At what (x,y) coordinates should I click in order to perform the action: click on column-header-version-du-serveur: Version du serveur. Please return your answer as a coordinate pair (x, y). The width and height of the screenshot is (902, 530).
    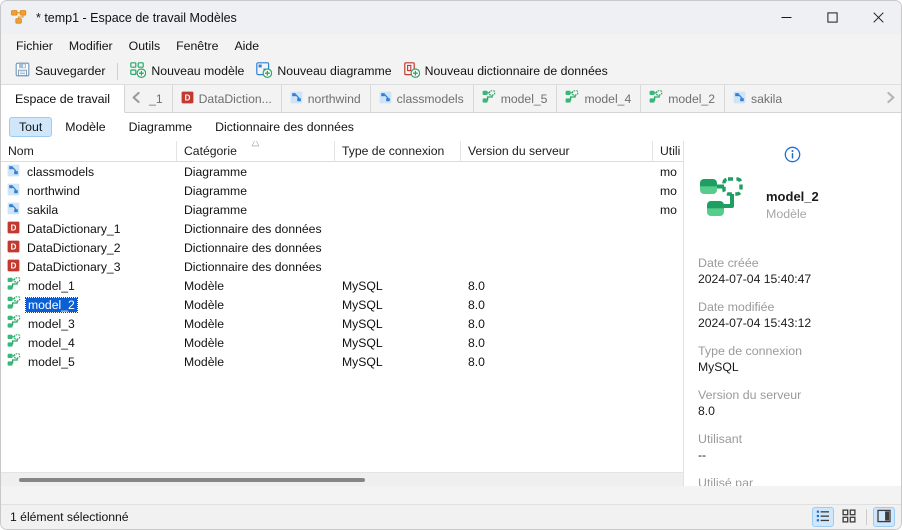
    Looking at the image, I should click on (557, 151).